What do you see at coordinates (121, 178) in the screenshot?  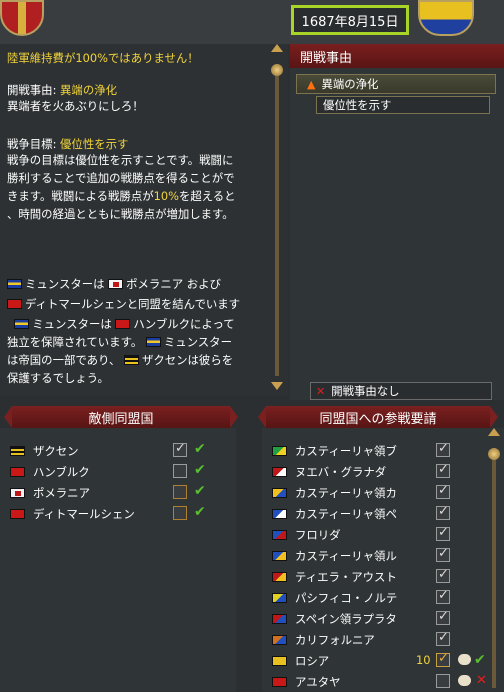 I see `goal-desc-2: 勝利することで追加の戦勝点を得ることがで` at bounding box center [121, 178].